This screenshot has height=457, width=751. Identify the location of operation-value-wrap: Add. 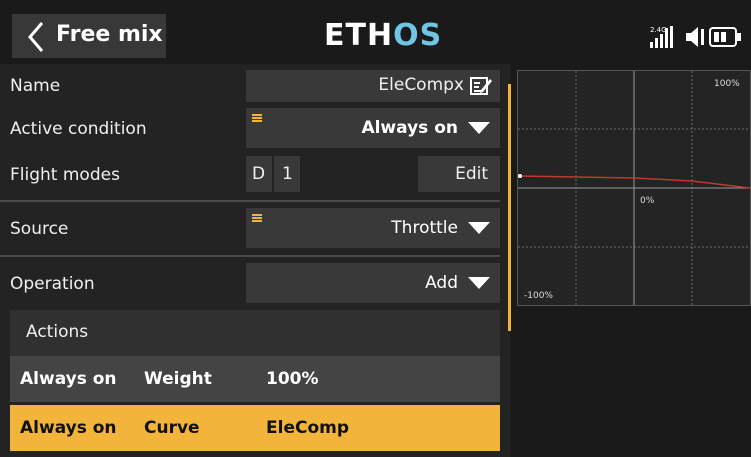
(457, 283).